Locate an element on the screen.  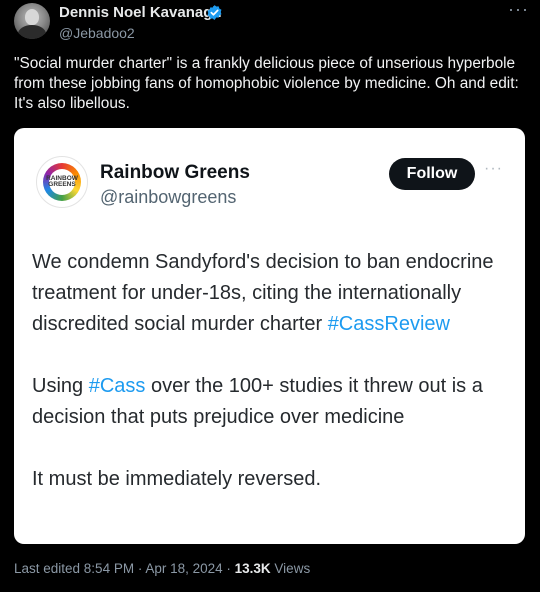
paragraph-2-text-start: Using is located at coordinates (60, 386).